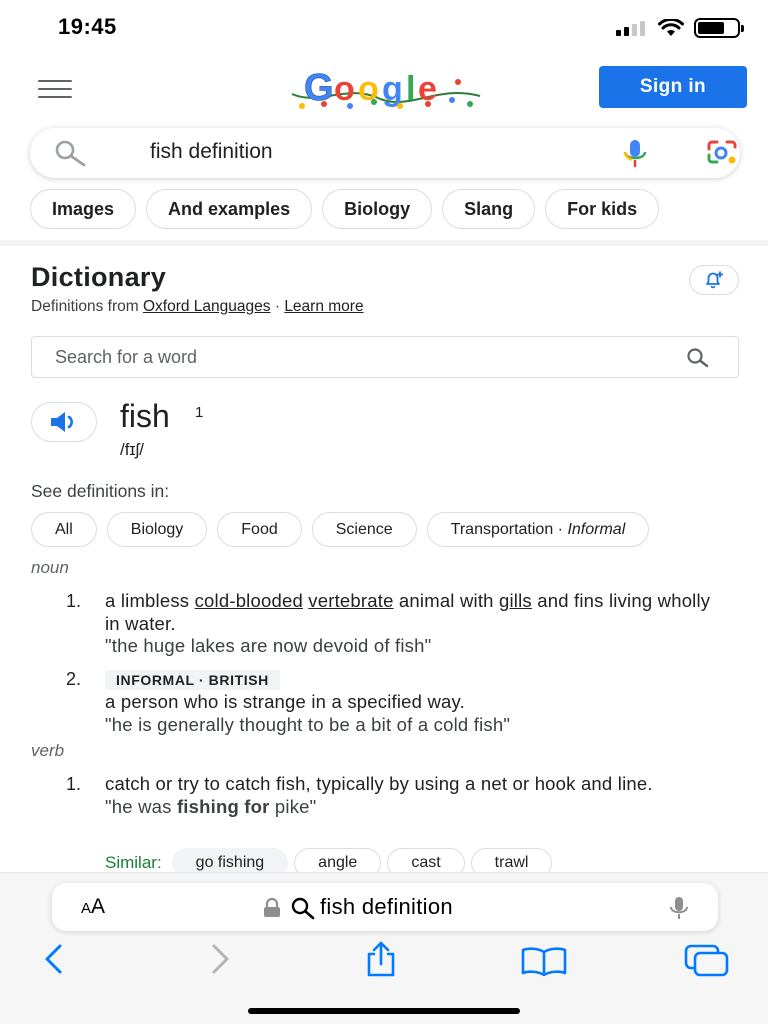 This screenshot has height=1024, width=768. I want to click on link-gills: gills, so click(515, 600).